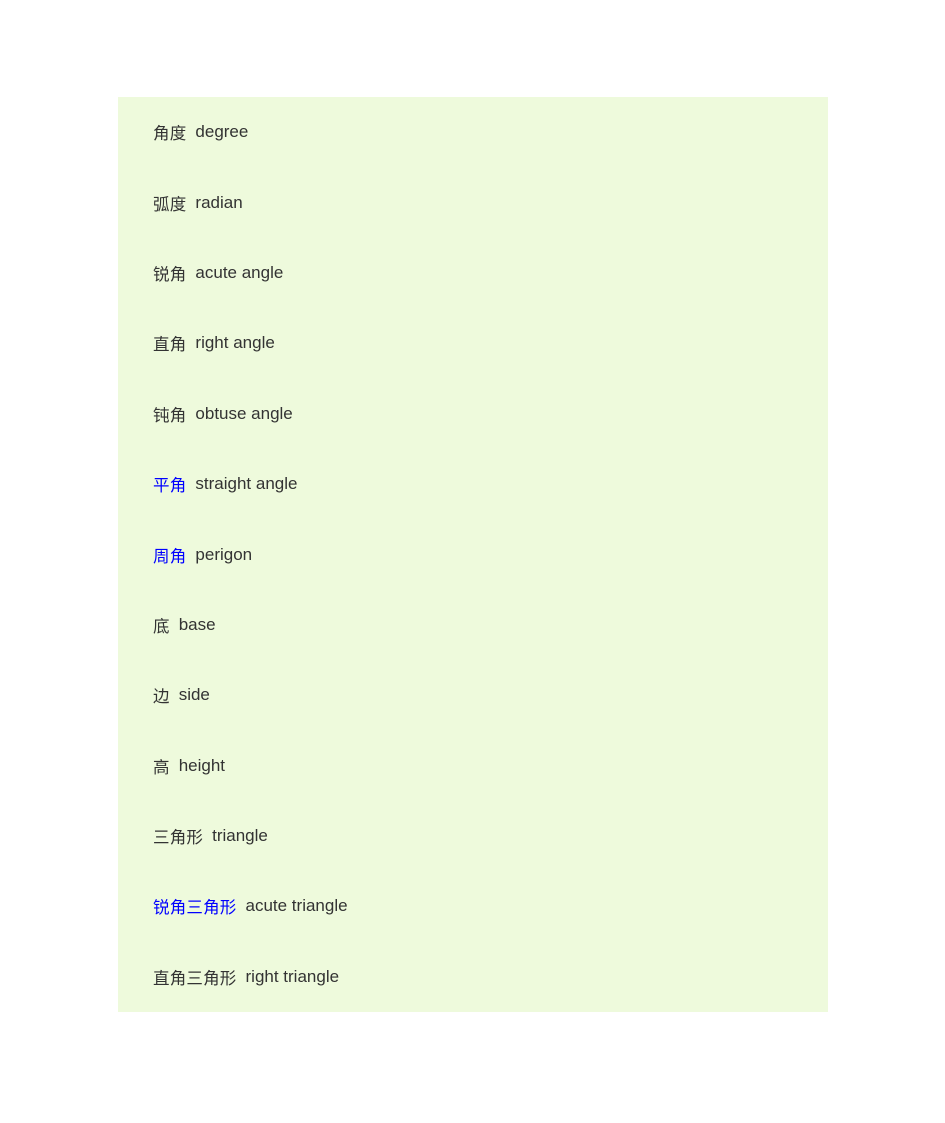 This screenshot has width=945, height=1123. What do you see at coordinates (194, 695) in the screenshot?
I see `glossary-term-en: side` at bounding box center [194, 695].